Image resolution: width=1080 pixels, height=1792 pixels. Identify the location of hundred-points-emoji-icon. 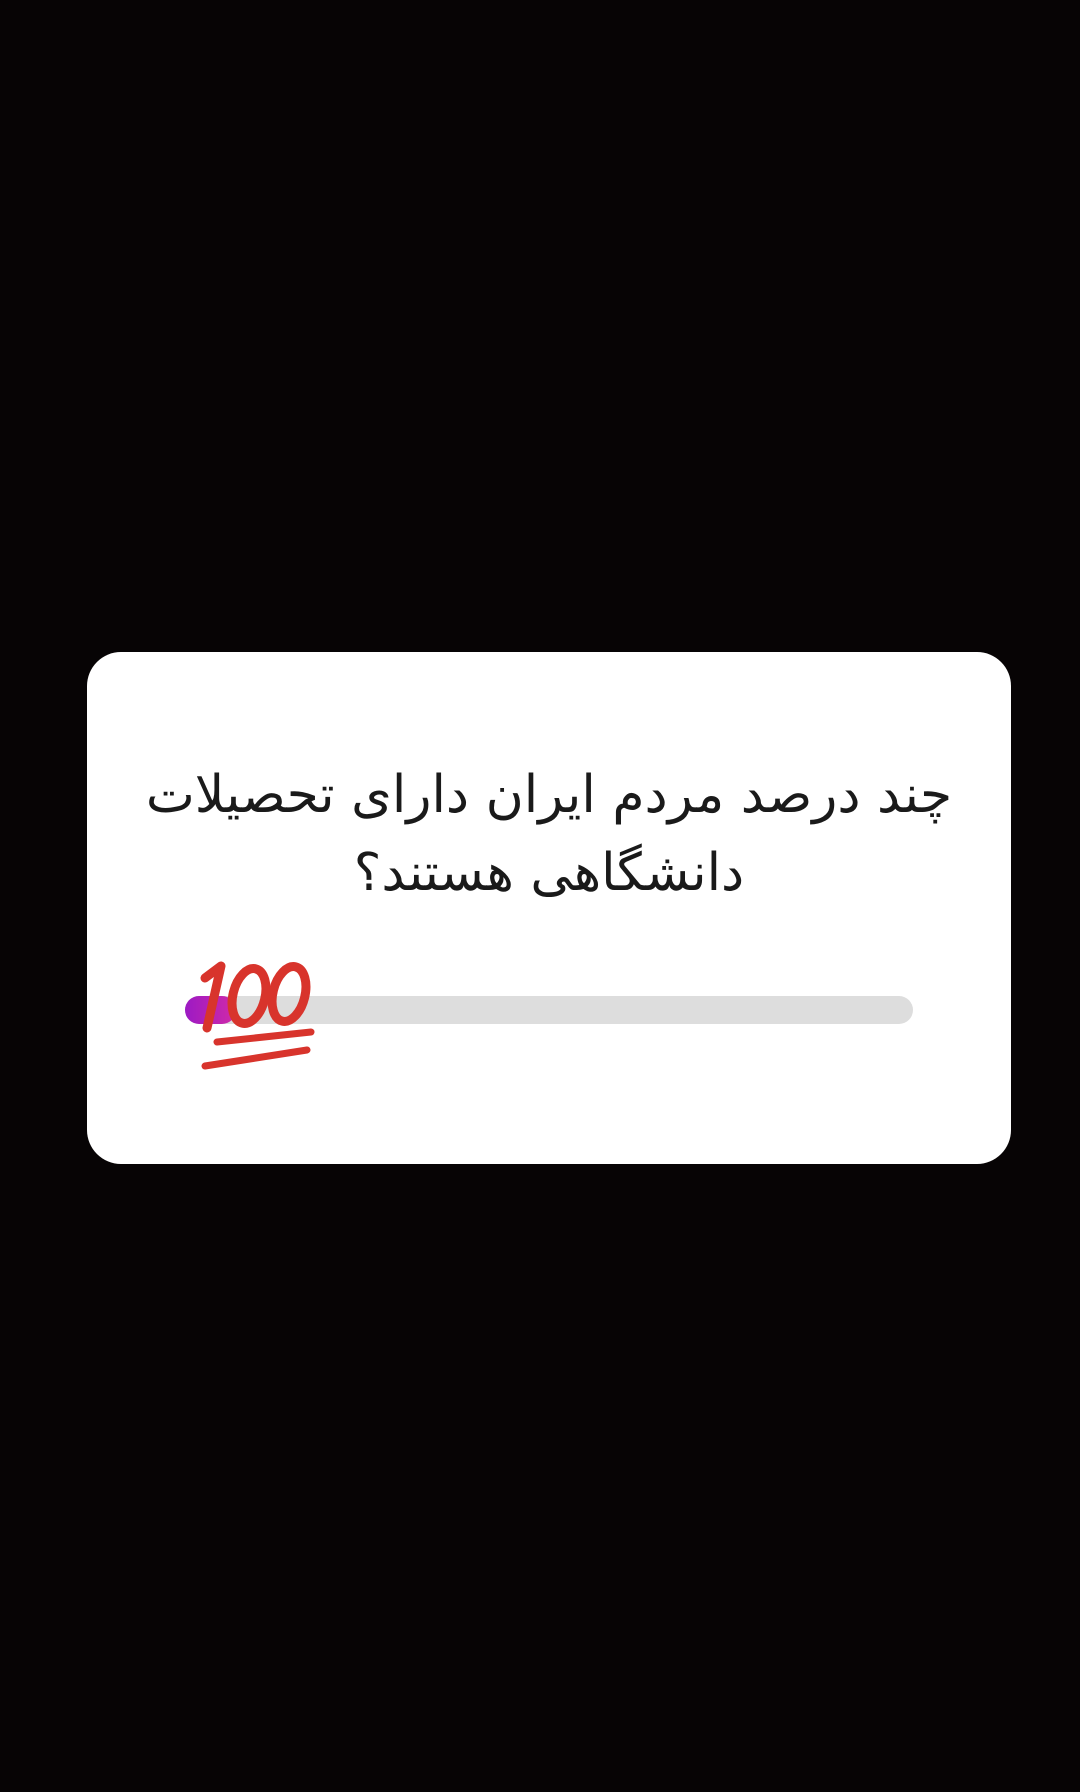
(257, 1015).